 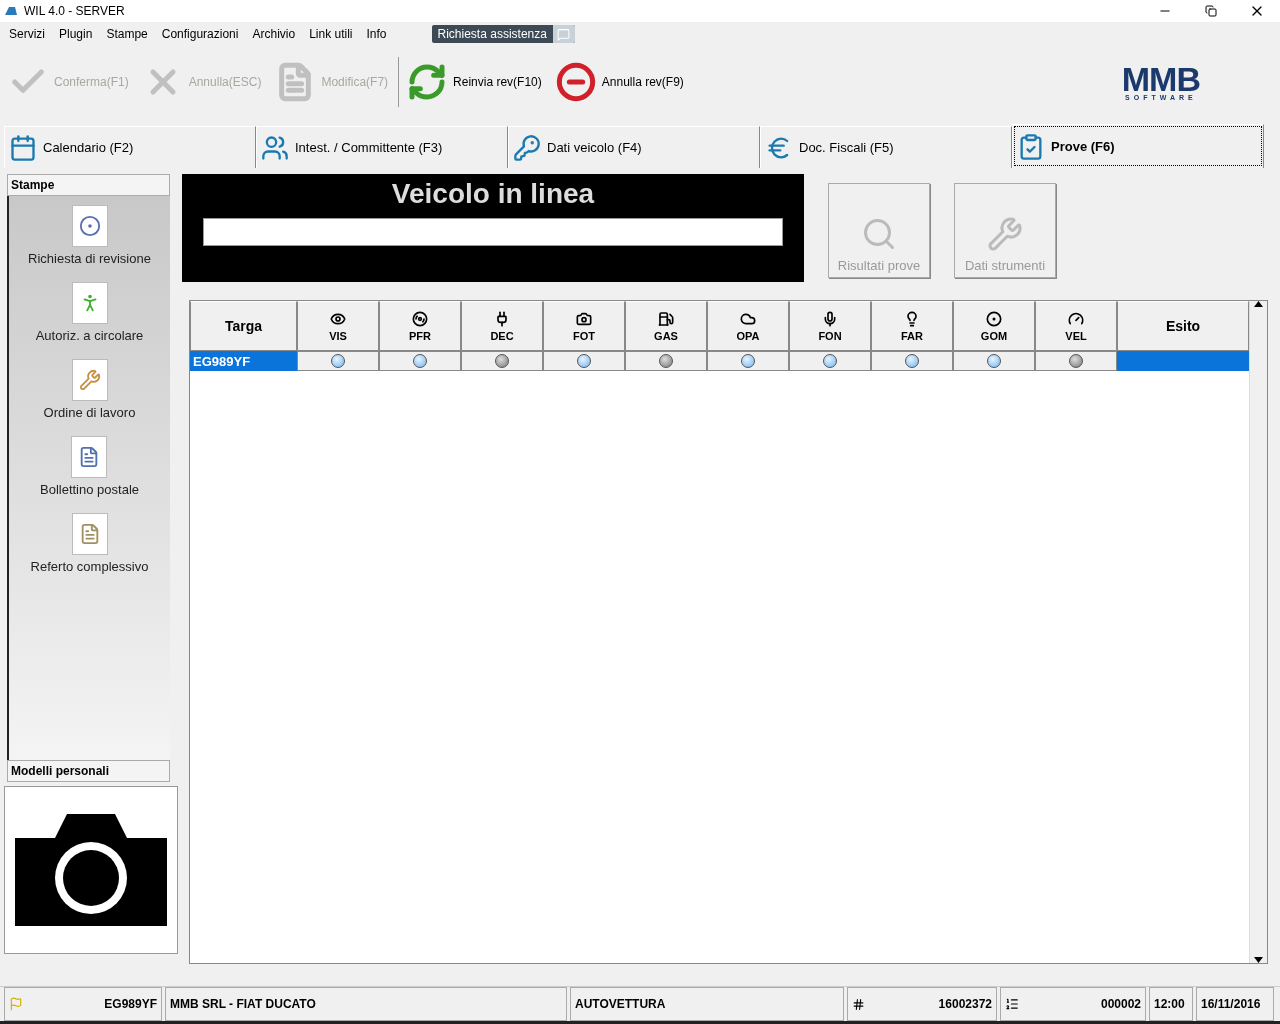 I want to click on window-title: WIL 4.0 - SERVER, so click(x=75, y=11).